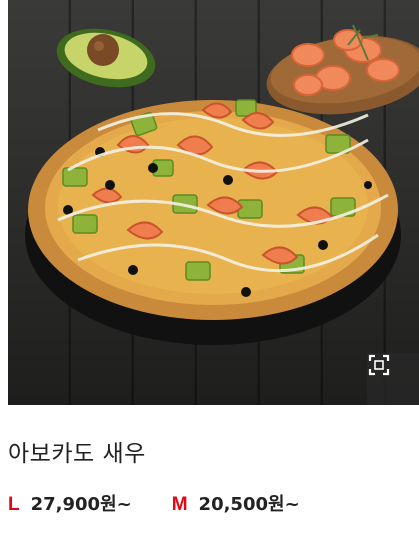  I want to click on expand-icon, so click(379, 365).